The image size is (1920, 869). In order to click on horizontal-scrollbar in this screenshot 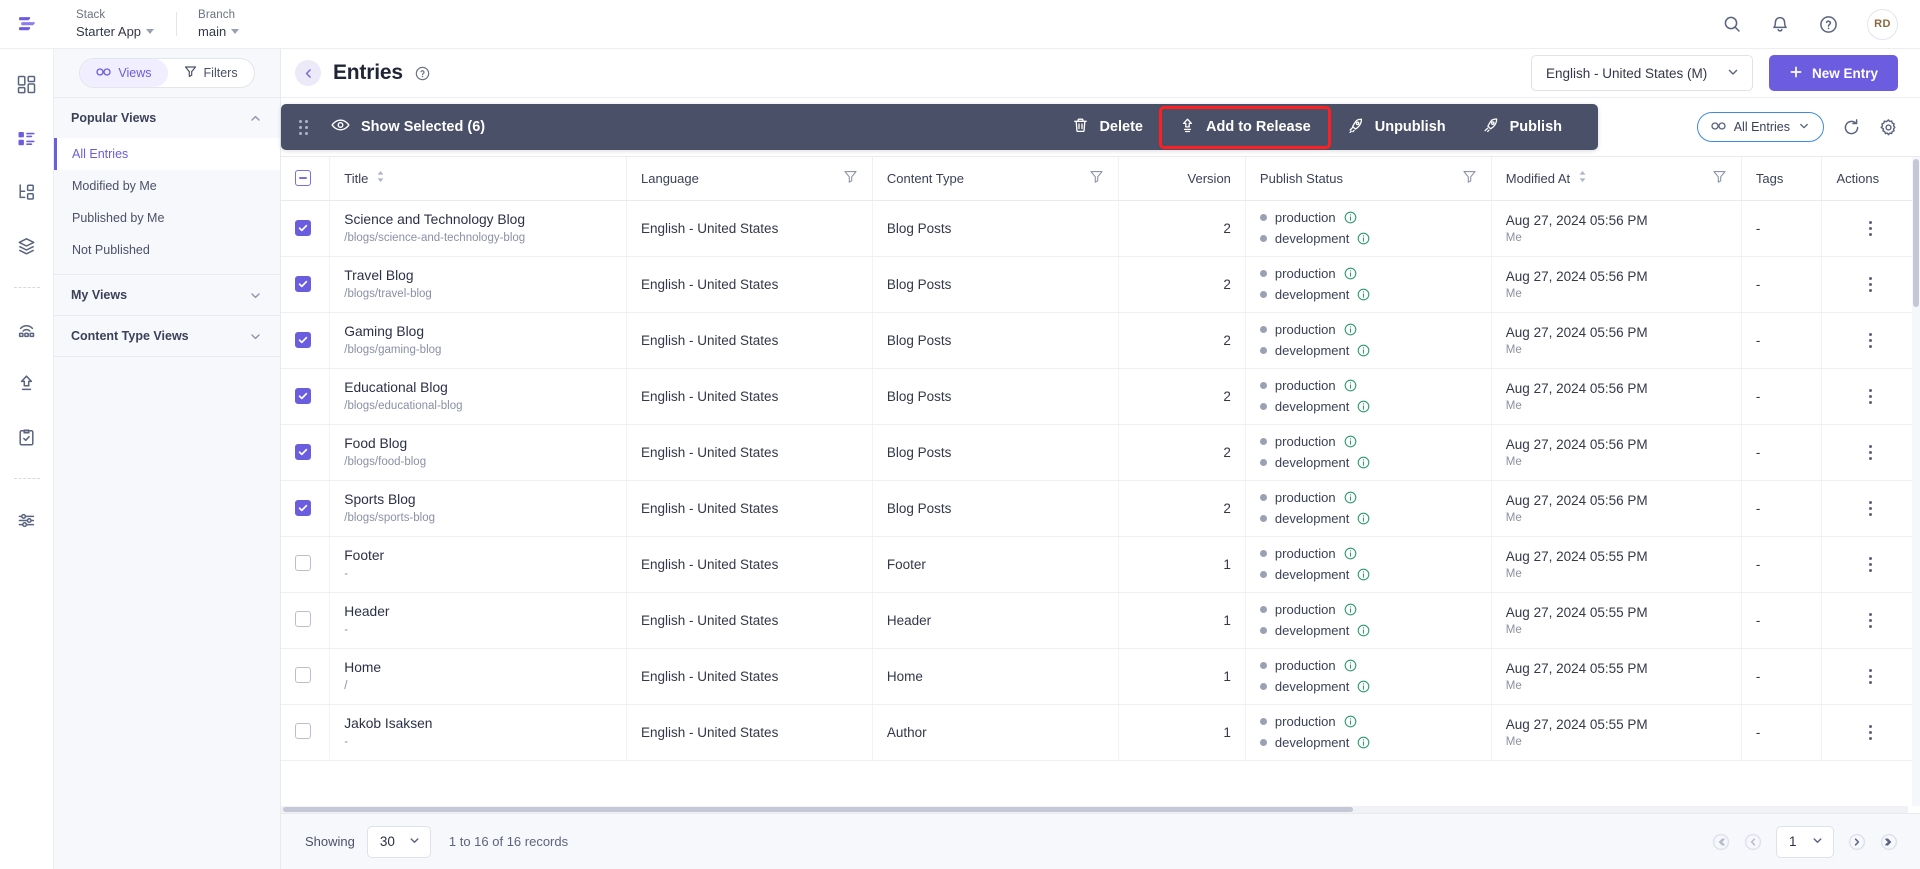, I will do `click(1094, 809)`.